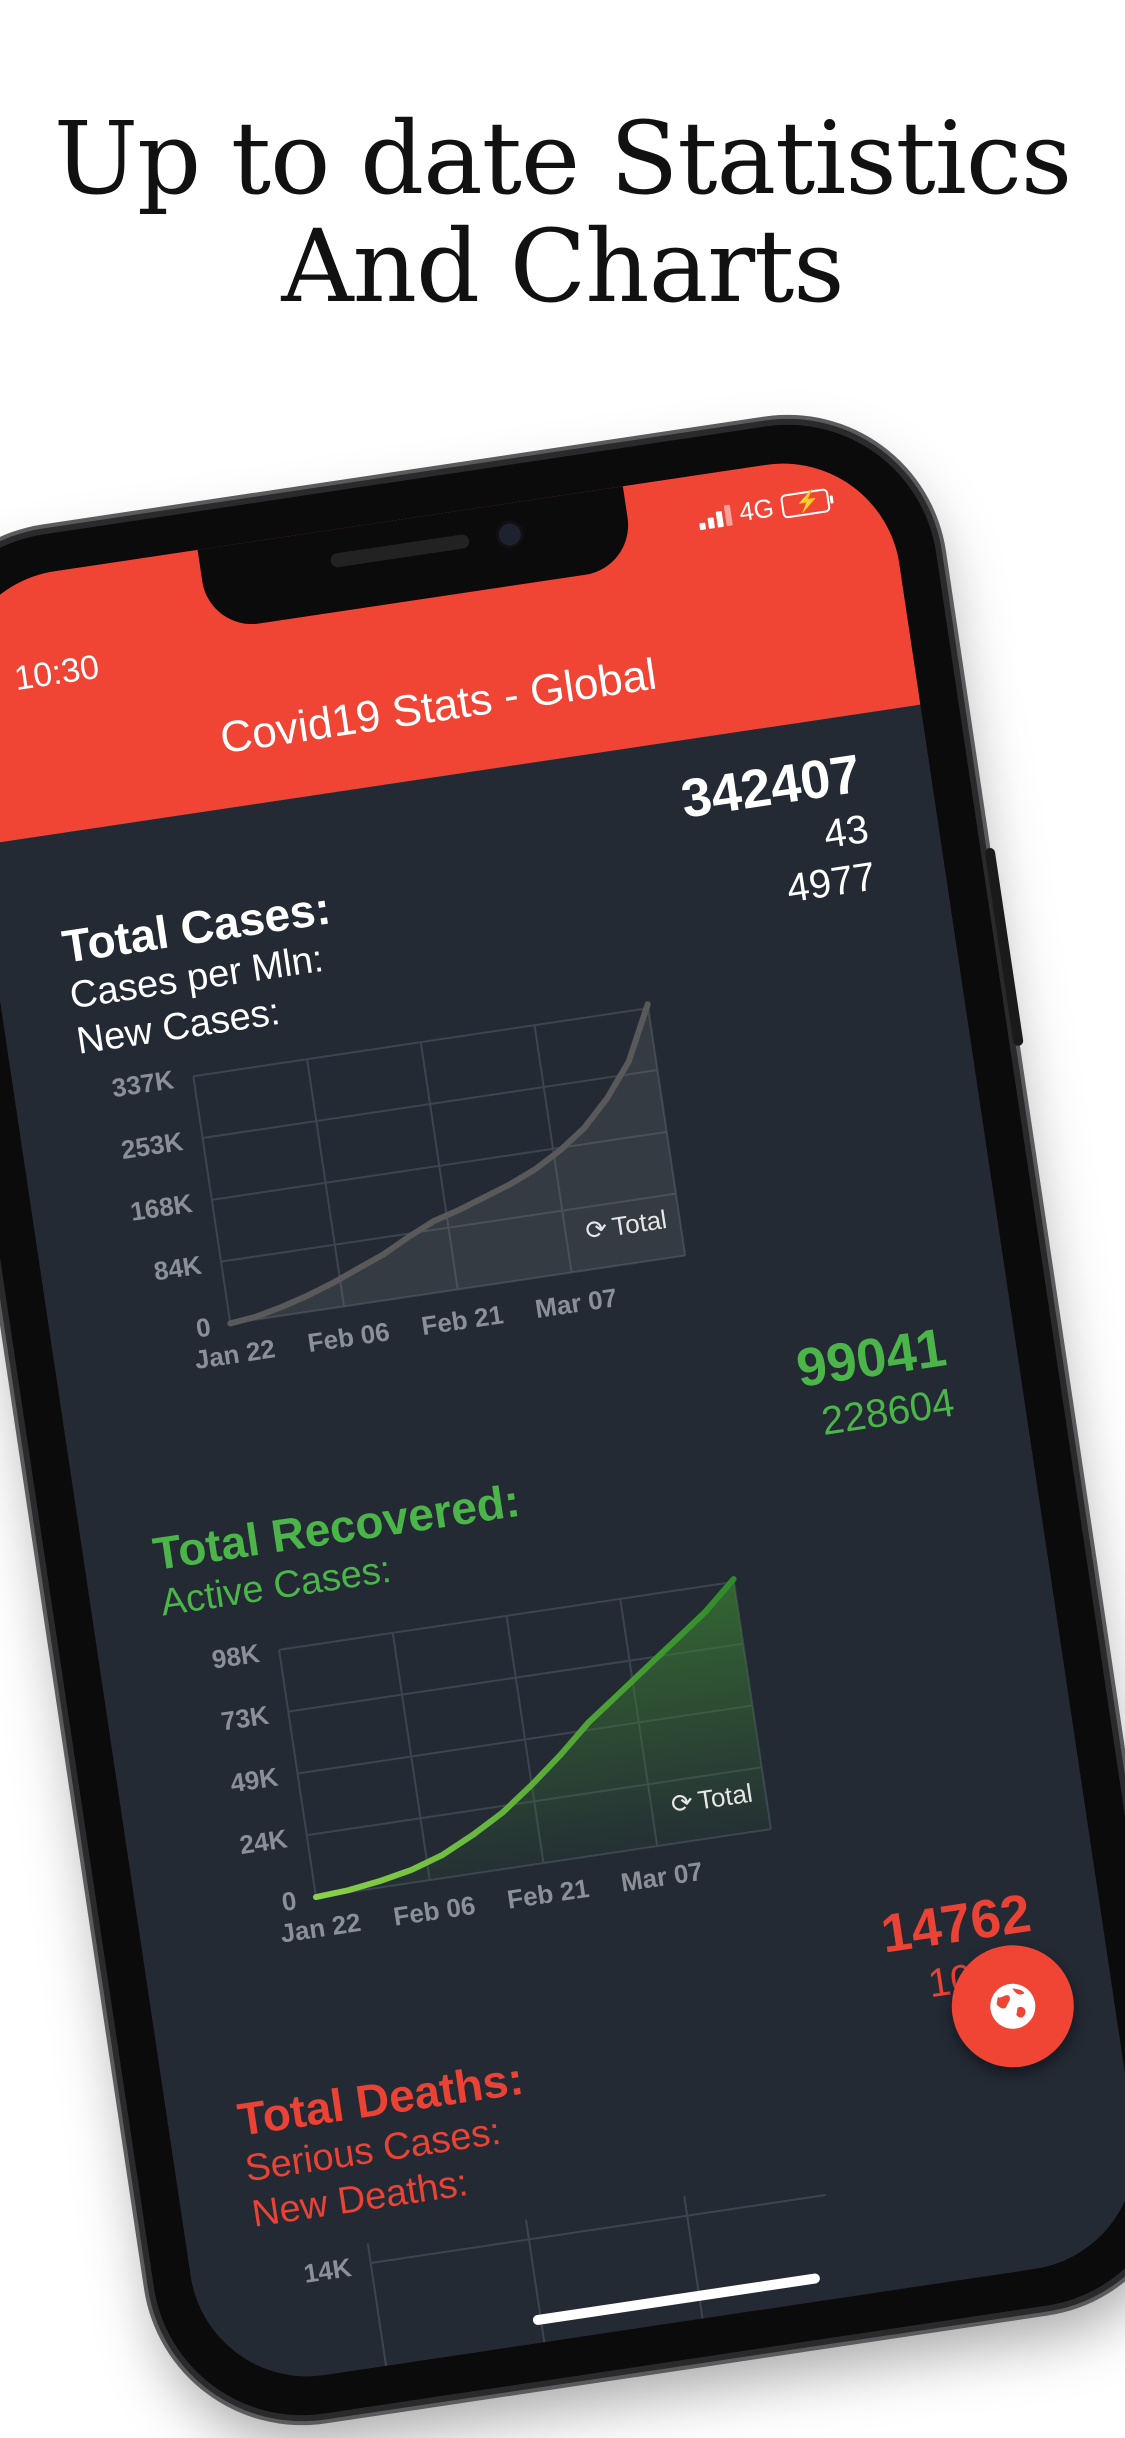 Image resolution: width=1125 pixels, height=2438 pixels. Describe the element at coordinates (715, 516) in the screenshot. I see `signal-icon` at that location.